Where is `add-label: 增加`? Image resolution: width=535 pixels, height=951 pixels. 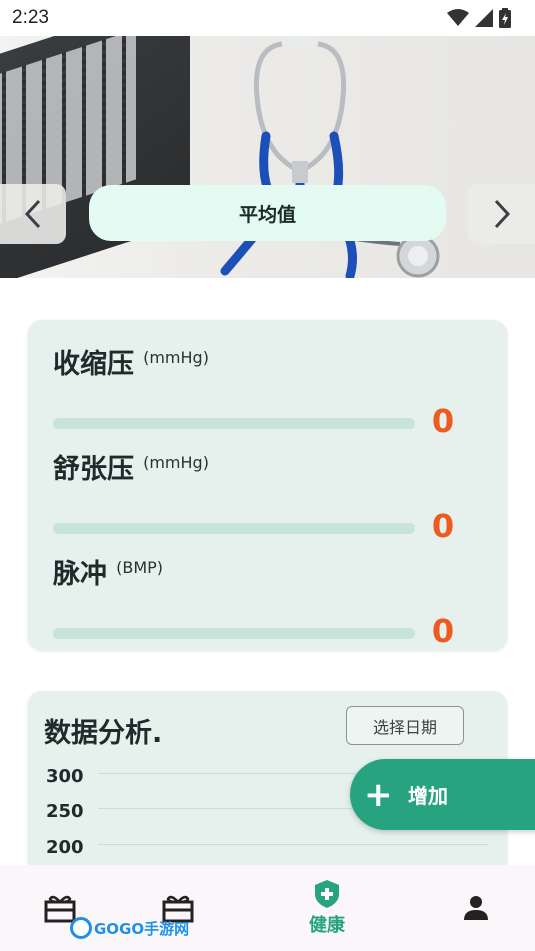 add-label: 增加 is located at coordinates (428, 796).